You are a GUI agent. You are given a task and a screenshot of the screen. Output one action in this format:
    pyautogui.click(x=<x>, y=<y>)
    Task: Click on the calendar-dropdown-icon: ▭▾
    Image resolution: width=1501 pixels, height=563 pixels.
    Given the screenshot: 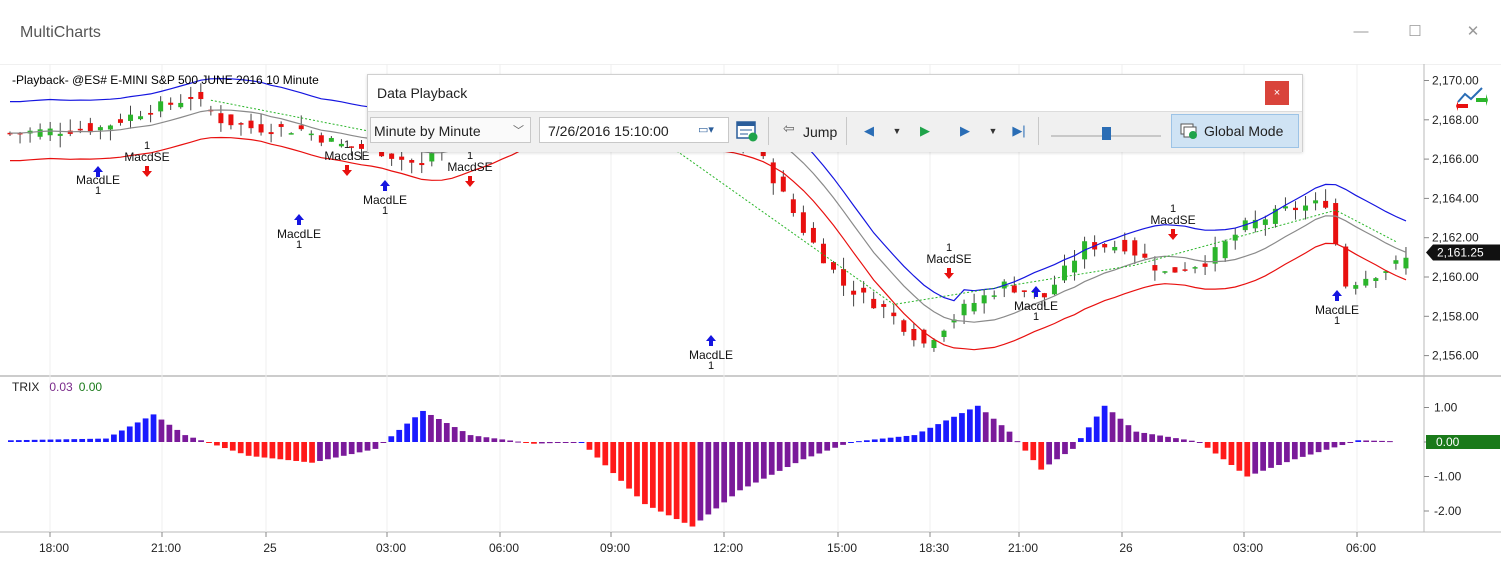 What is the action you would take?
    pyautogui.click(x=711, y=130)
    